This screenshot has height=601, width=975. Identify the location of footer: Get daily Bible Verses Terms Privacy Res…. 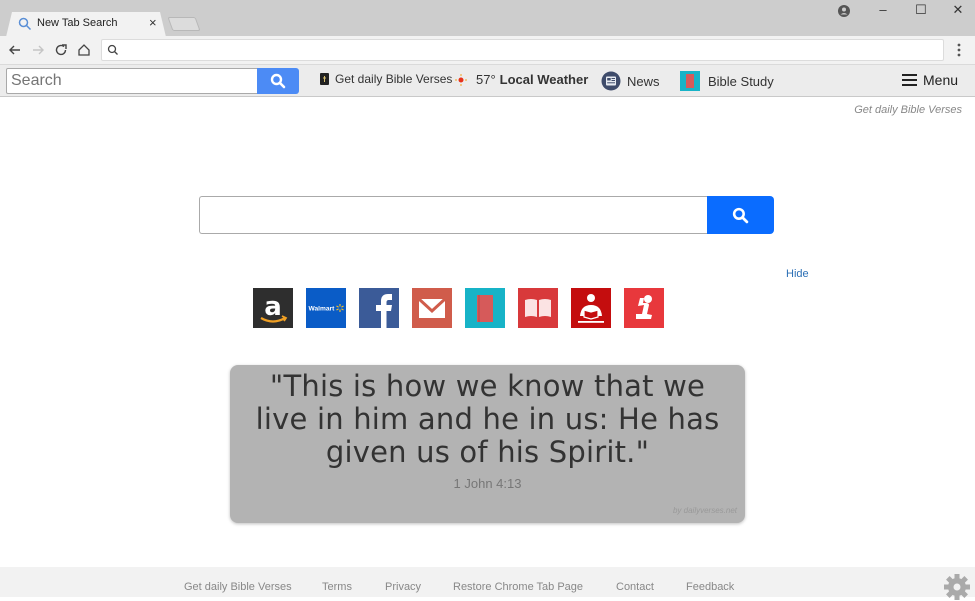
(487, 583).